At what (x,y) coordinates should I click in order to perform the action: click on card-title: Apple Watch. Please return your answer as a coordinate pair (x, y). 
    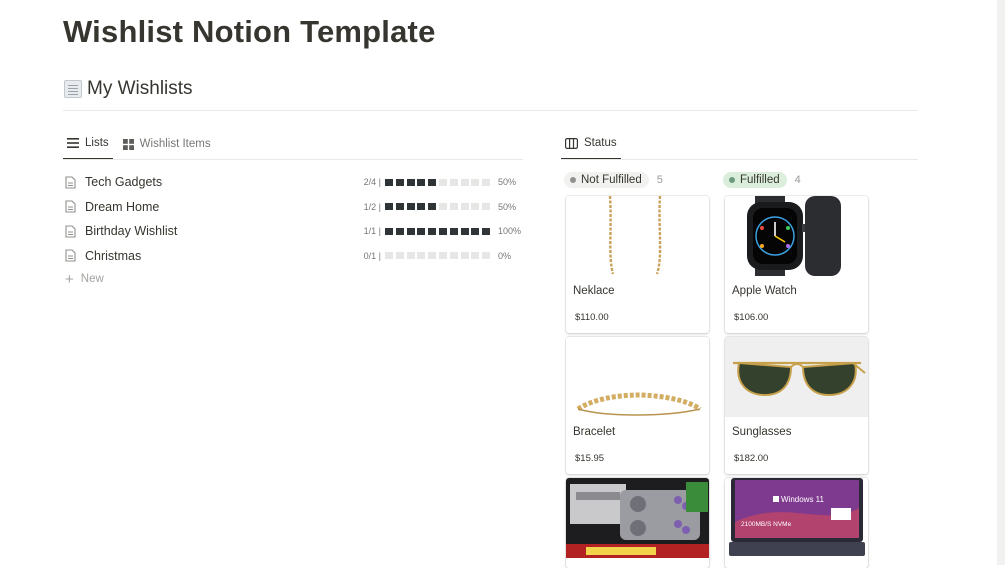
    Looking at the image, I should click on (764, 291).